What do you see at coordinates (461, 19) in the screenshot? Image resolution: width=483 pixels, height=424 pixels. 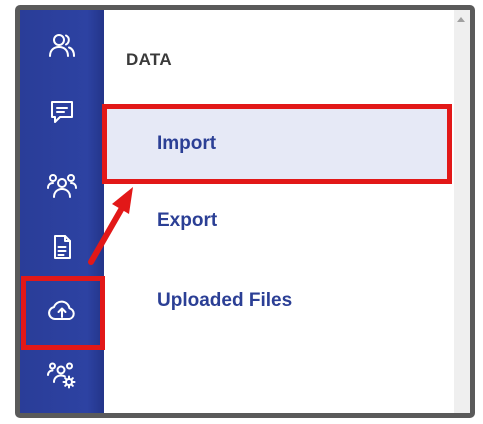 I see `scroll-up-arrow-icon` at bounding box center [461, 19].